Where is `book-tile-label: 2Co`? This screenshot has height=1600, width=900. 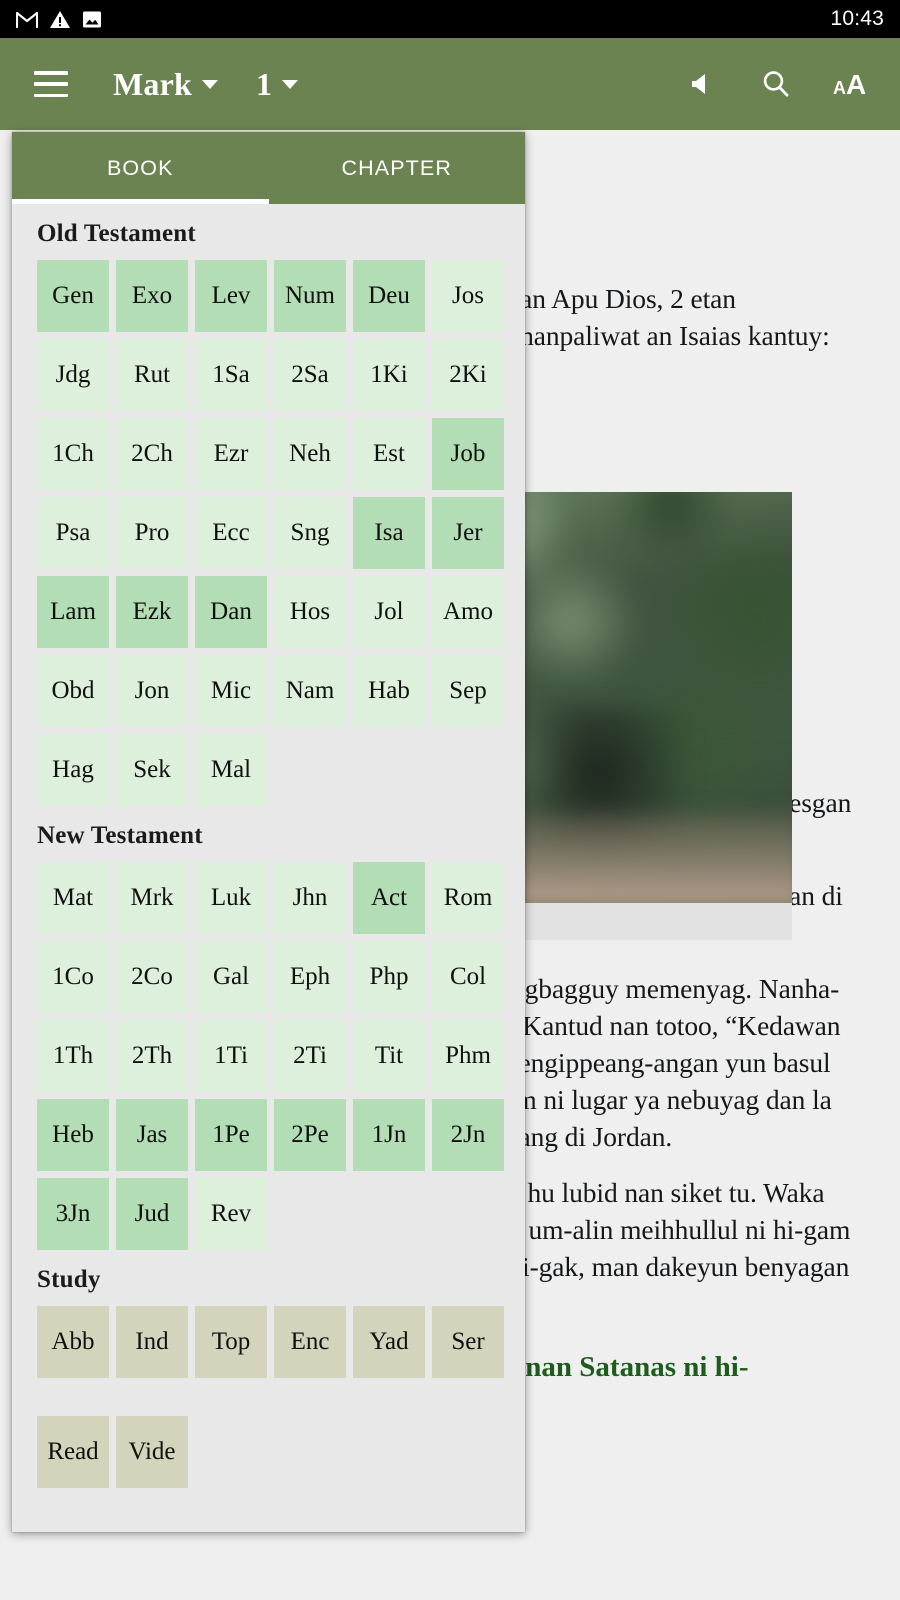
book-tile-label: 2Co is located at coordinates (152, 976).